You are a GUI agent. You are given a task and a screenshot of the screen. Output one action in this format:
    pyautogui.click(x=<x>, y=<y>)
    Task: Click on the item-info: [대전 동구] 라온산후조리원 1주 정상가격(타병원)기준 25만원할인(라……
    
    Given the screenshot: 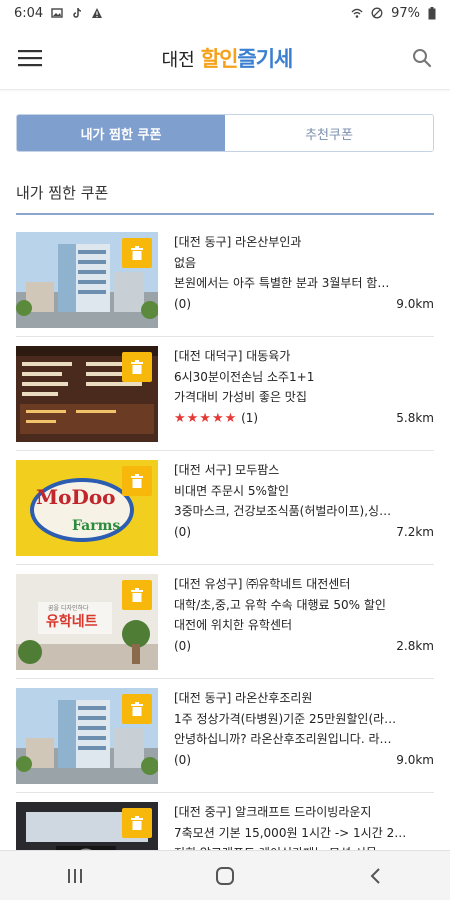 What is the action you would take?
    pyautogui.click(x=296, y=735)
    